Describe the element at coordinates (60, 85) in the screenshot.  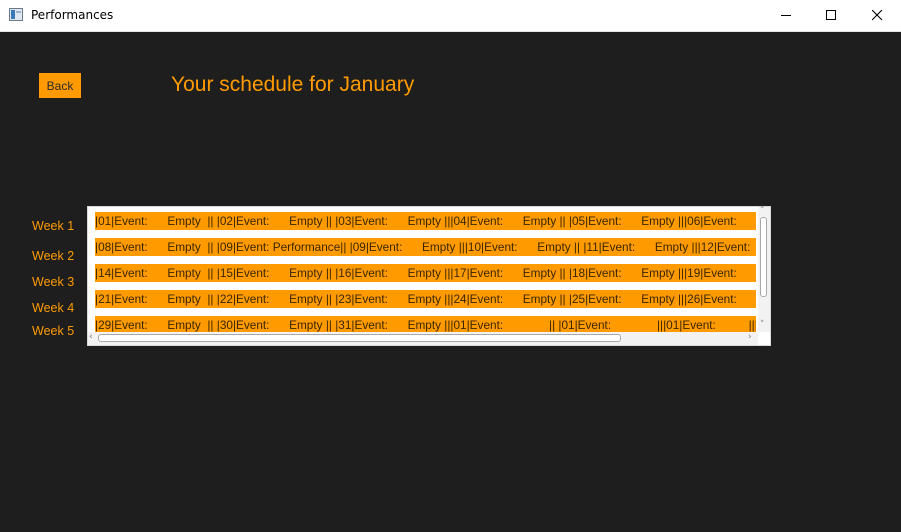
I see `back-button: Back` at that location.